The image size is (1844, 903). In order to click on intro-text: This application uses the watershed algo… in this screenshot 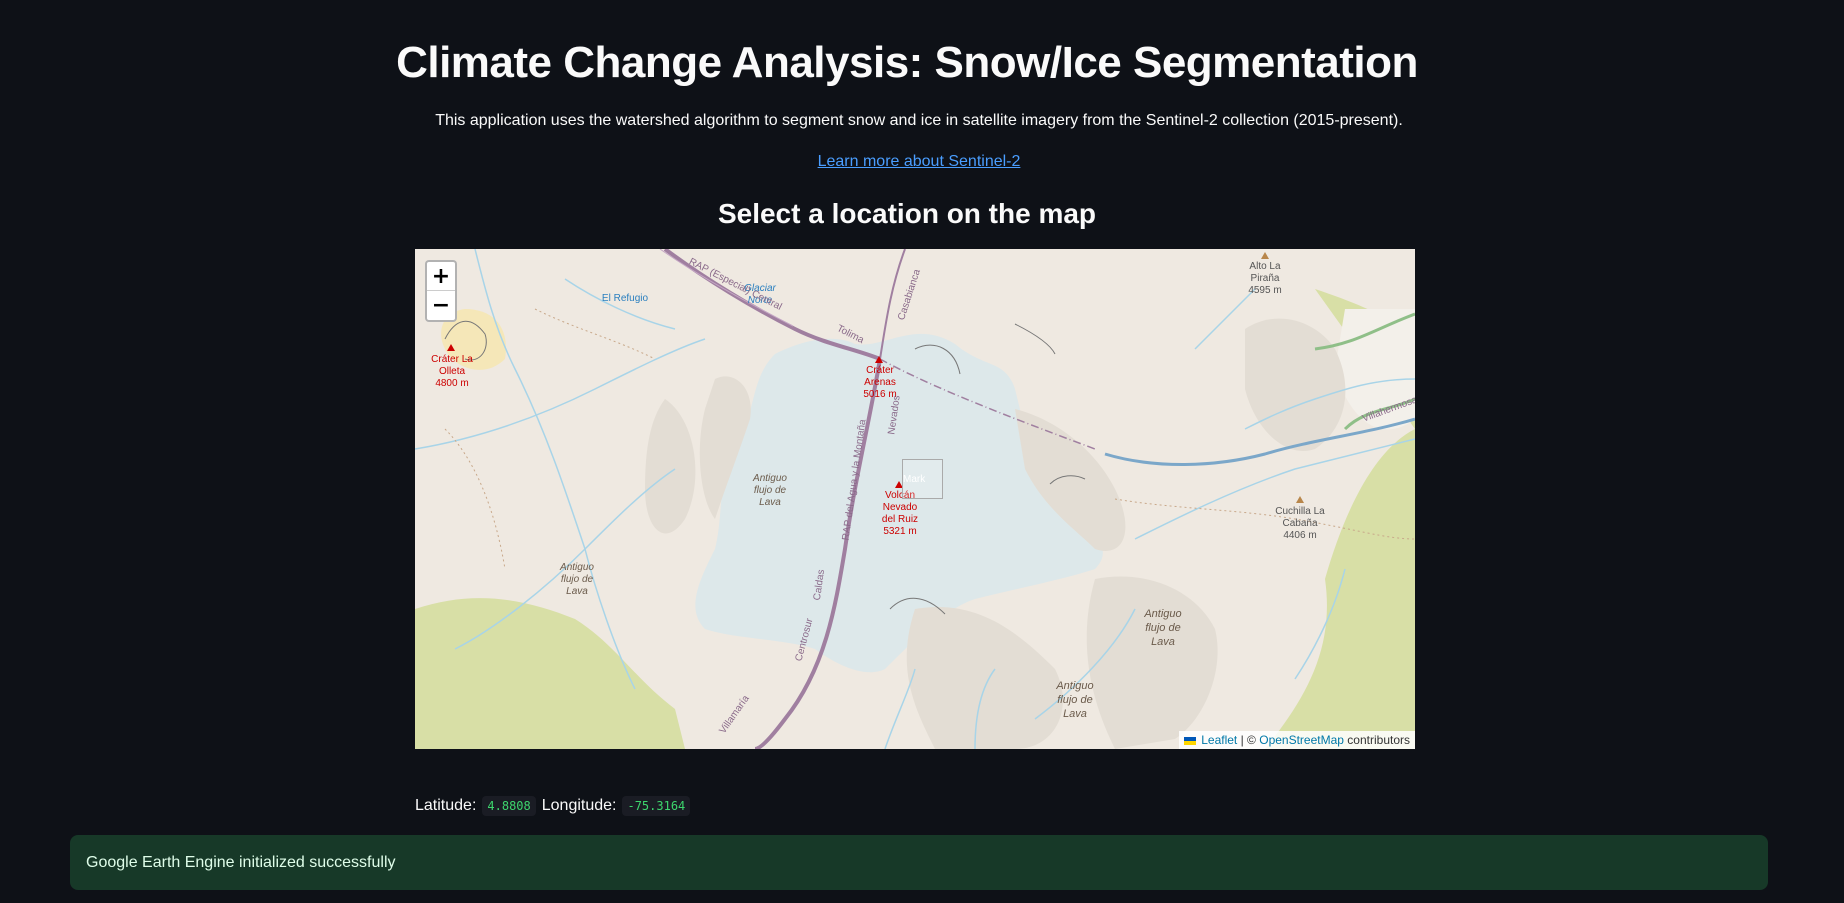, I will do `click(919, 120)`.